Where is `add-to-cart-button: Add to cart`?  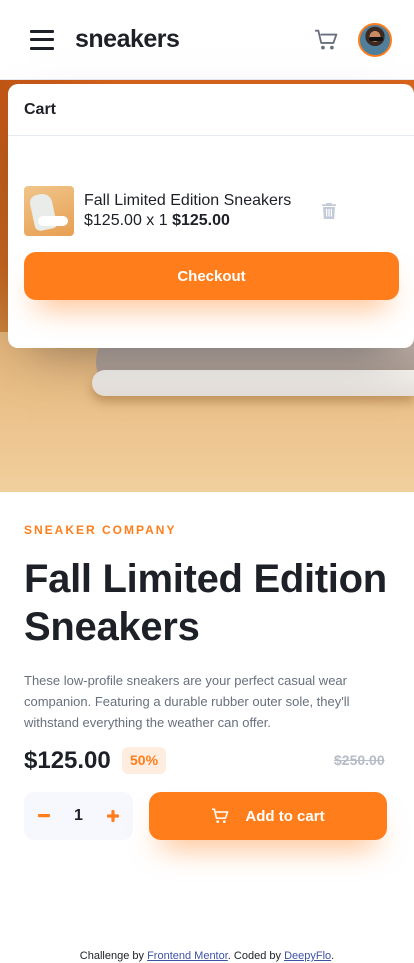 add-to-cart-button: Add to cart is located at coordinates (268, 816).